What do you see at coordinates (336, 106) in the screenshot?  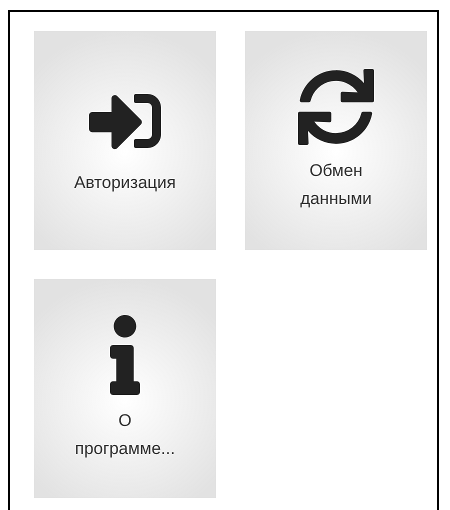 I see `sync-icon` at bounding box center [336, 106].